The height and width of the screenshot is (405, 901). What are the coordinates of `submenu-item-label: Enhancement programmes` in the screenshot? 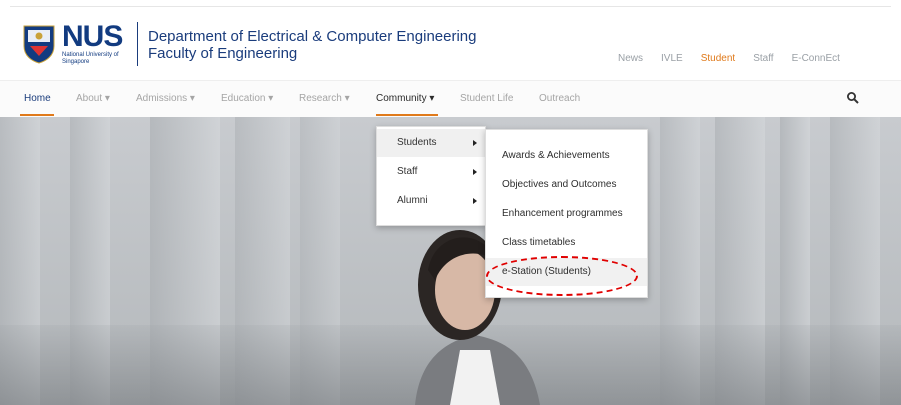 It's located at (562, 213).